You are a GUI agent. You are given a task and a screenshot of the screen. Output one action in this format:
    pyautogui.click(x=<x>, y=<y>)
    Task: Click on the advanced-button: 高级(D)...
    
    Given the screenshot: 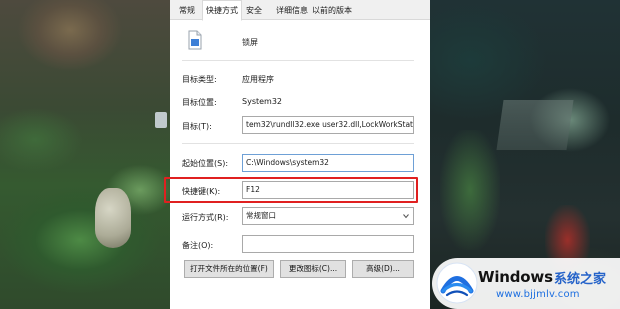 What is the action you would take?
    pyautogui.click(x=383, y=269)
    